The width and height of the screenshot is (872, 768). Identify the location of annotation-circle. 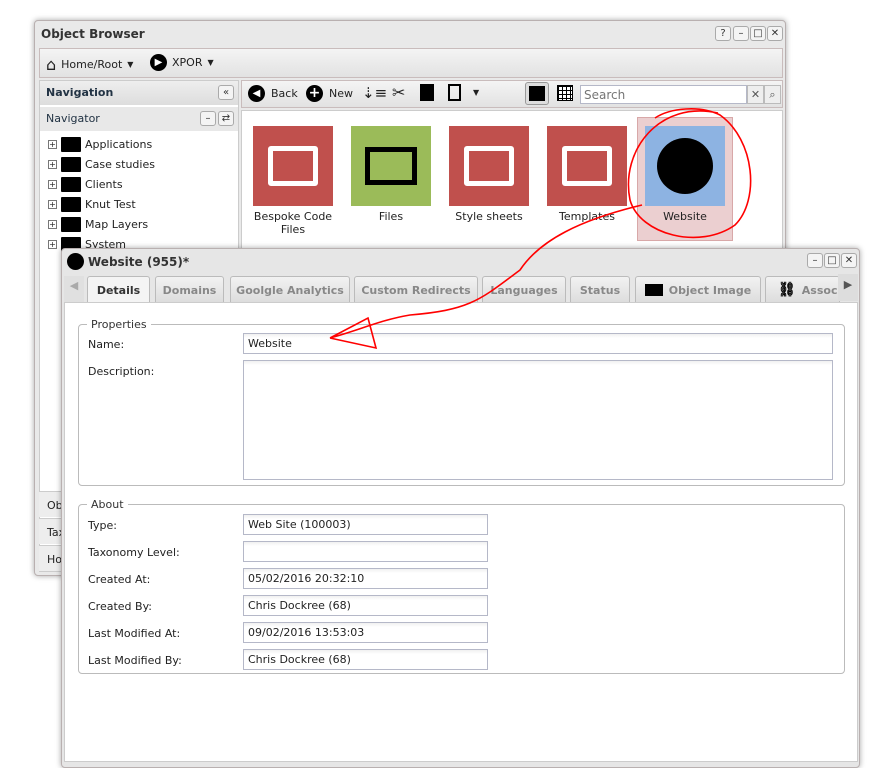
(689, 173).